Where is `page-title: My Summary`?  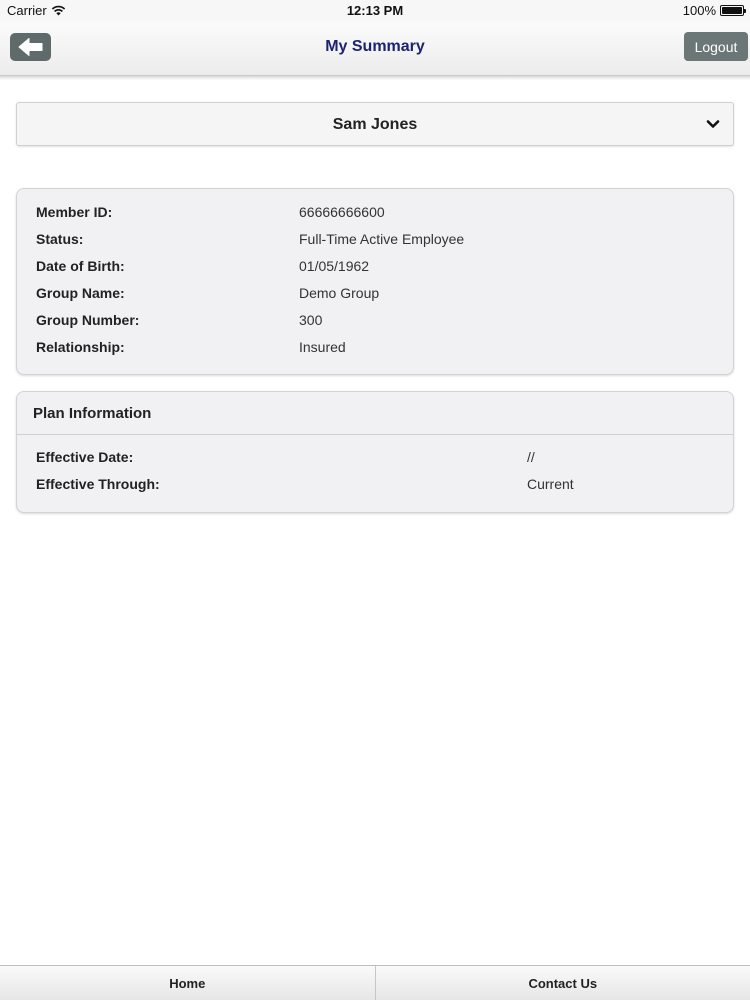 page-title: My Summary is located at coordinates (375, 46).